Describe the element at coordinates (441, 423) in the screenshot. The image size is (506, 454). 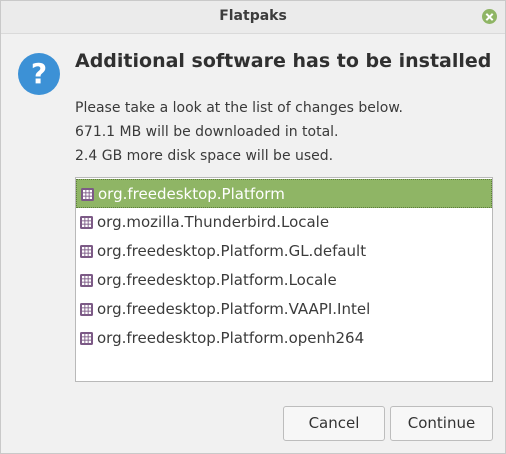
I see `continue-button: Continue` at that location.